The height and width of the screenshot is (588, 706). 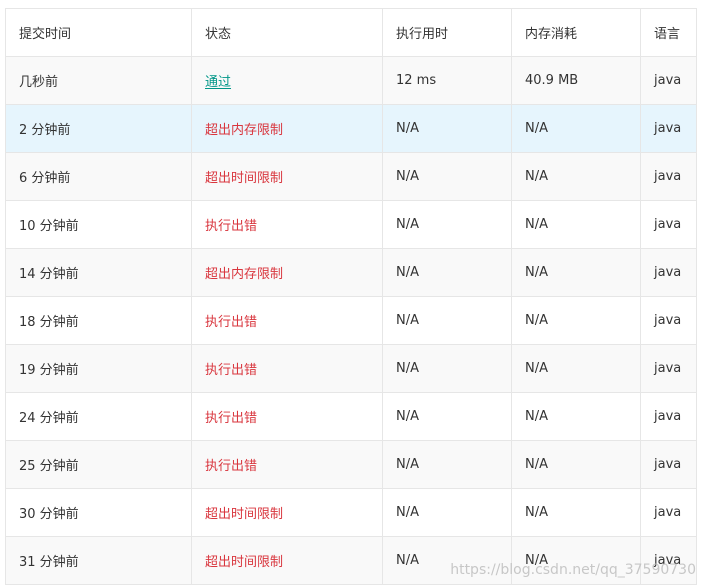 I want to click on submit-time-cell: 10 分钟前, so click(x=98, y=224).